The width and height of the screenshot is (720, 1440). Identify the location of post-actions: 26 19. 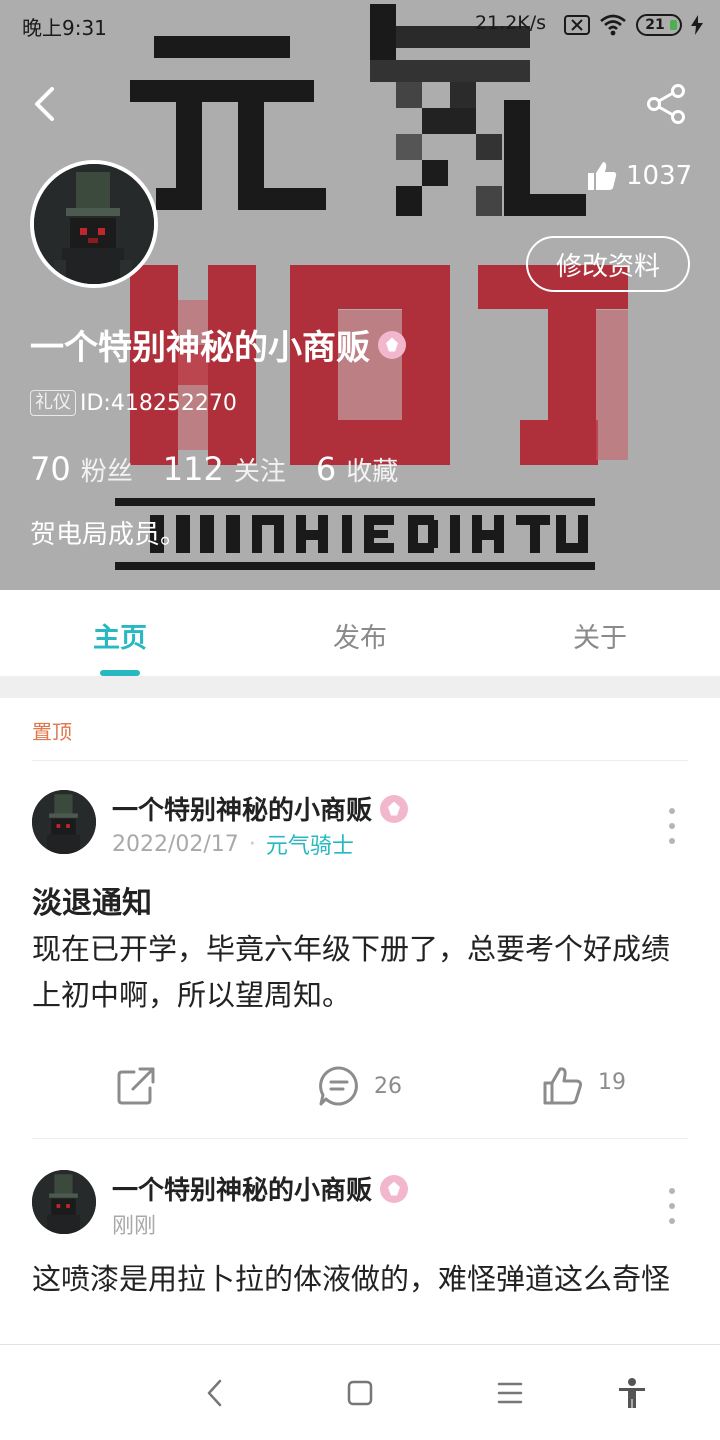
(360, 1086).